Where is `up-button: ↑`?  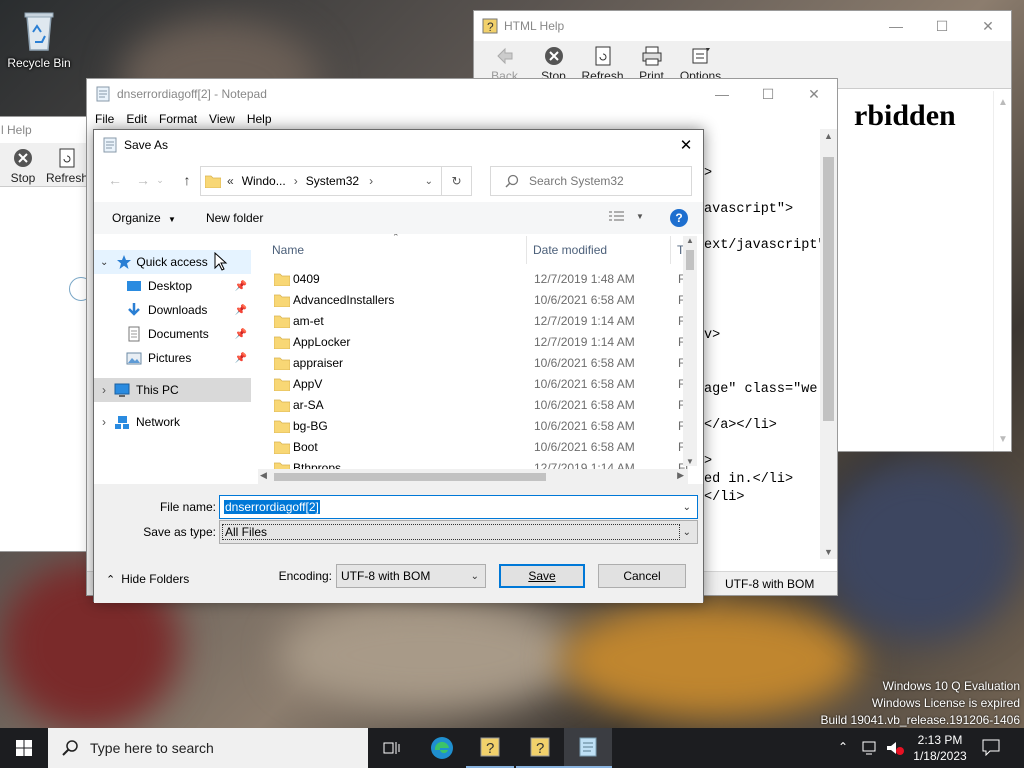 up-button: ↑ is located at coordinates (187, 180).